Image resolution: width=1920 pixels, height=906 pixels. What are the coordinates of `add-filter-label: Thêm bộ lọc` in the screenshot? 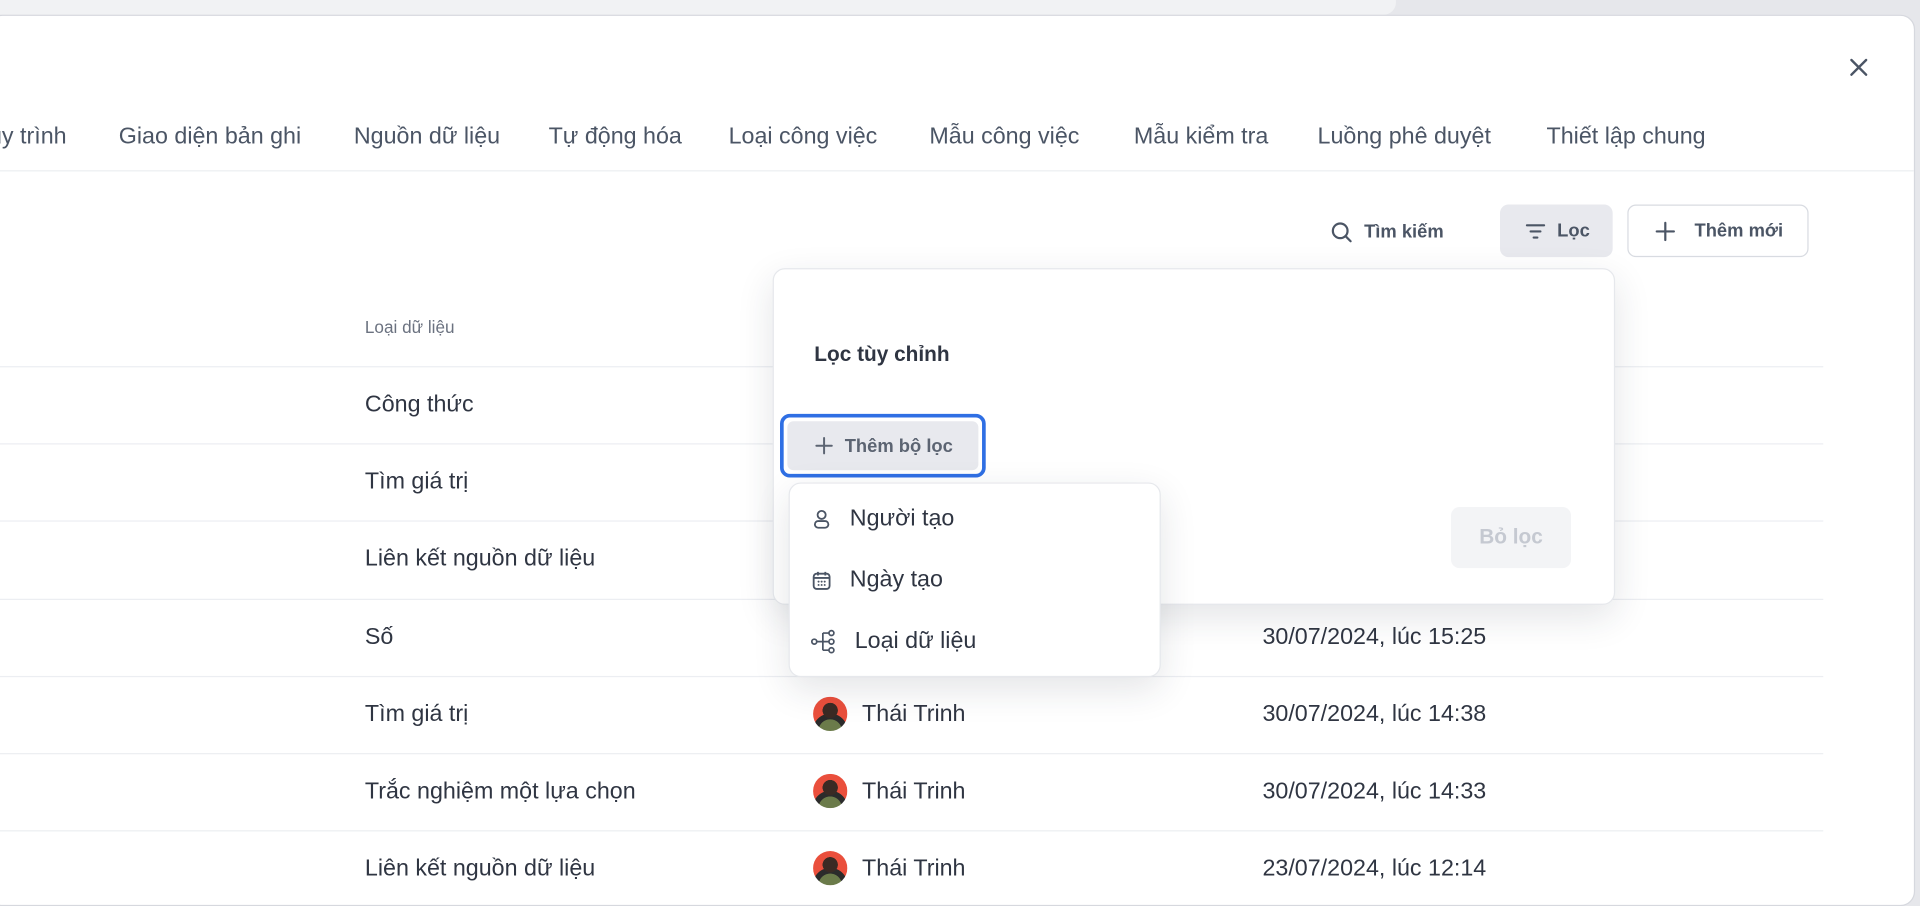 It's located at (898, 446).